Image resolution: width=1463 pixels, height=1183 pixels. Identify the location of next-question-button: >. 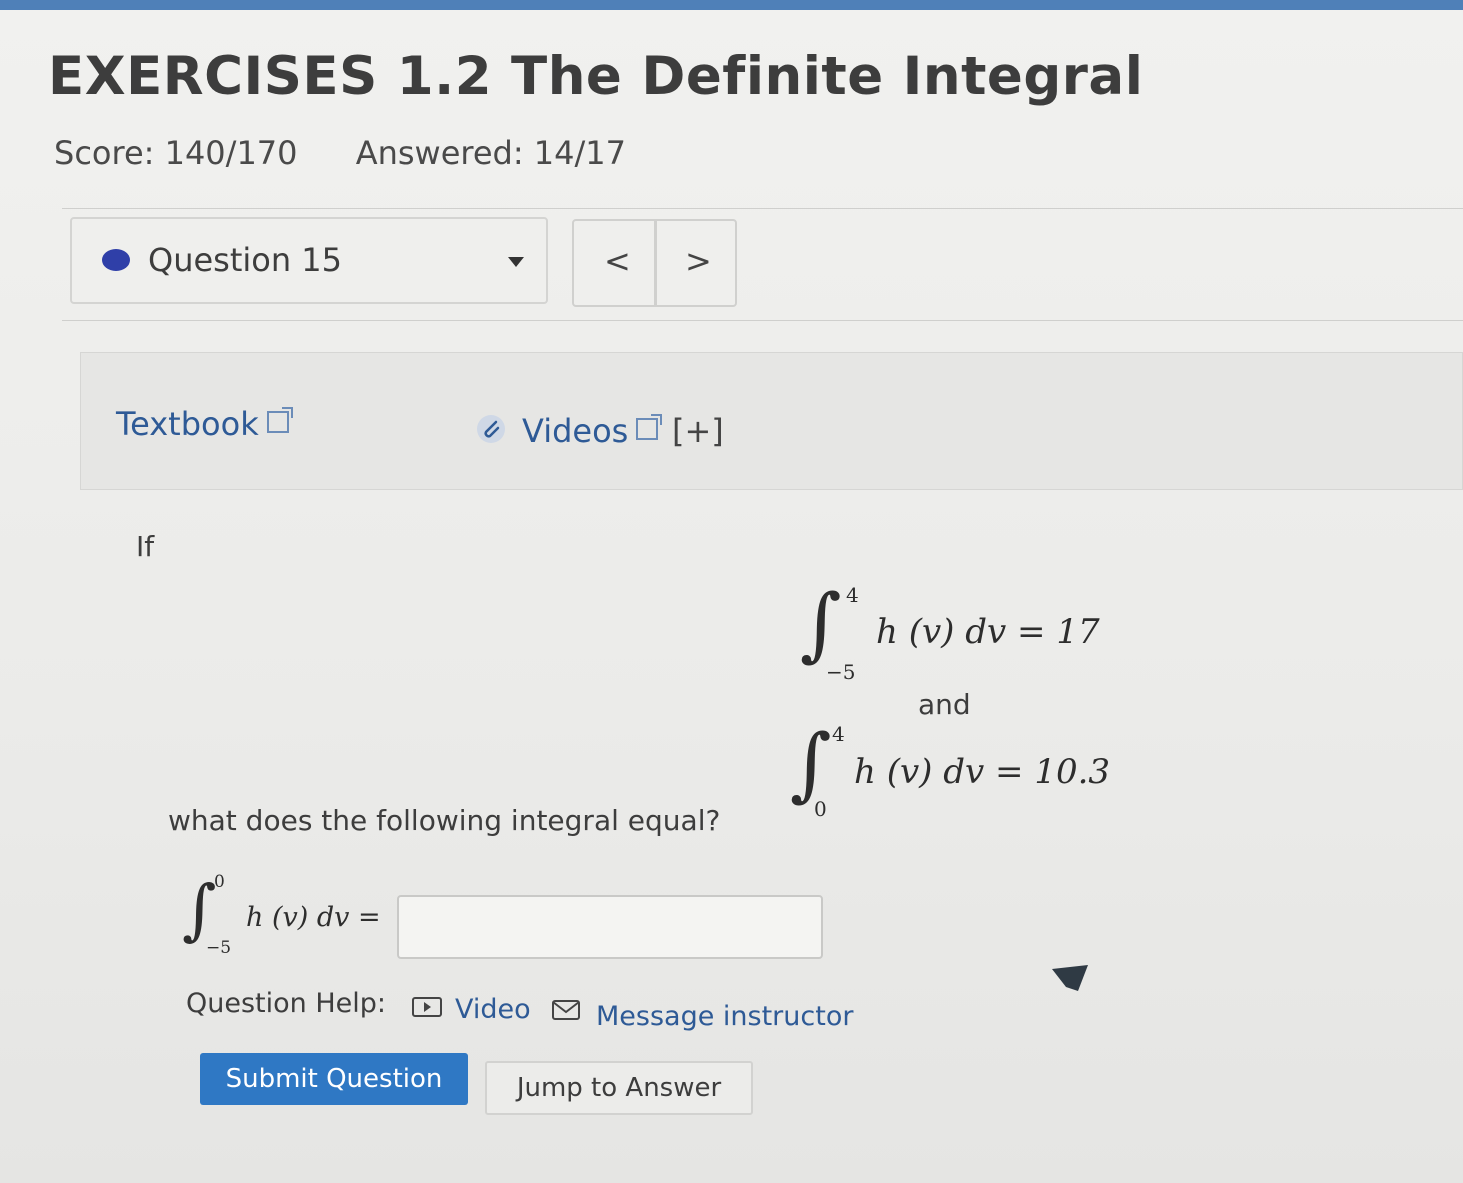
(698, 261).